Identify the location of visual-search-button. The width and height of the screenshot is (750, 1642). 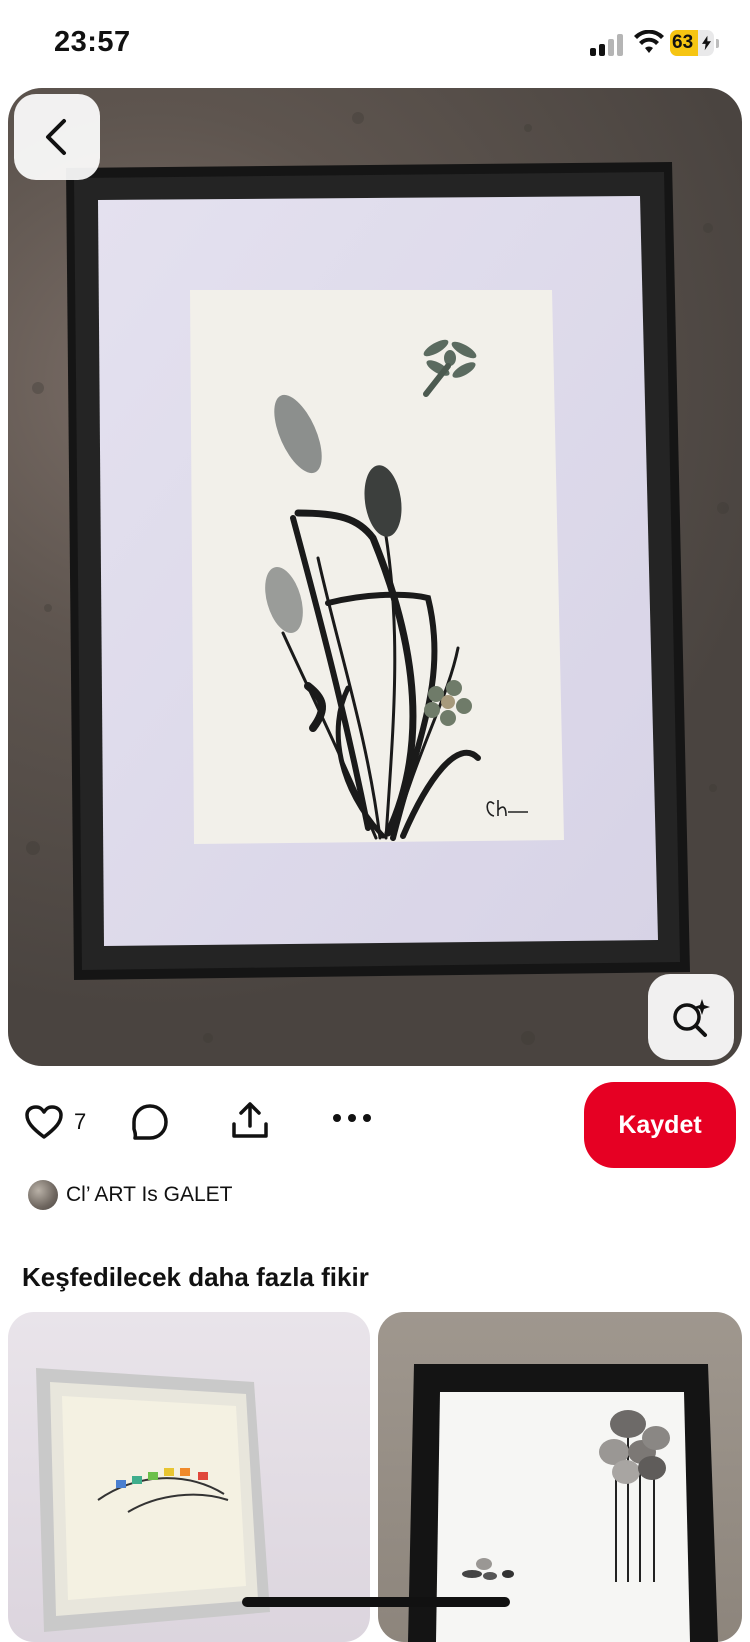
(691, 1017).